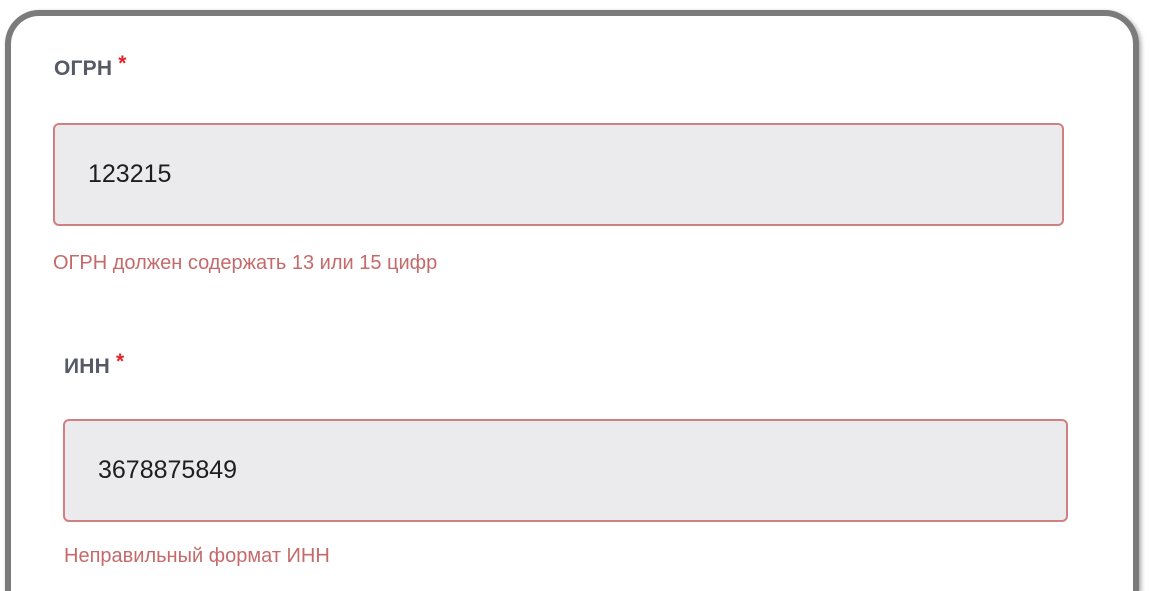  Describe the element at coordinates (83, 68) in the screenshot. I see `ogrn-label-text: ОГРН` at that location.